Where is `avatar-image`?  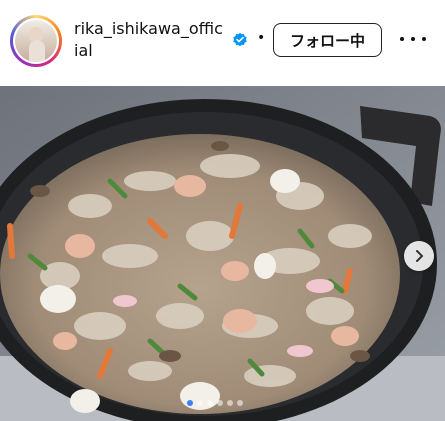 avatar-image is located at coordinates (36, 41).